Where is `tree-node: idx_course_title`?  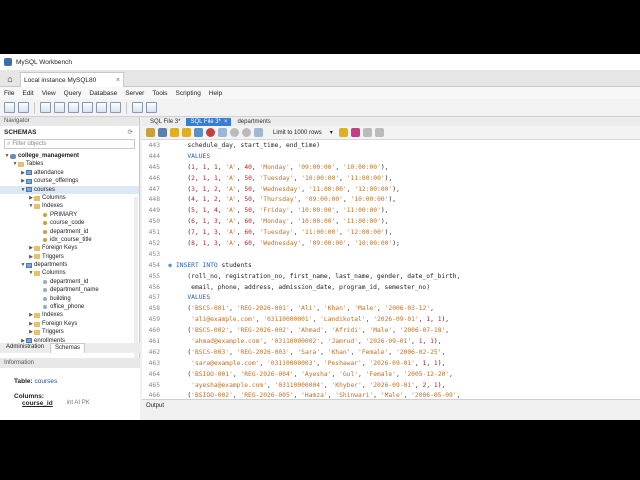
tree-node: idx_course_title is located at coordinates (69, 240).